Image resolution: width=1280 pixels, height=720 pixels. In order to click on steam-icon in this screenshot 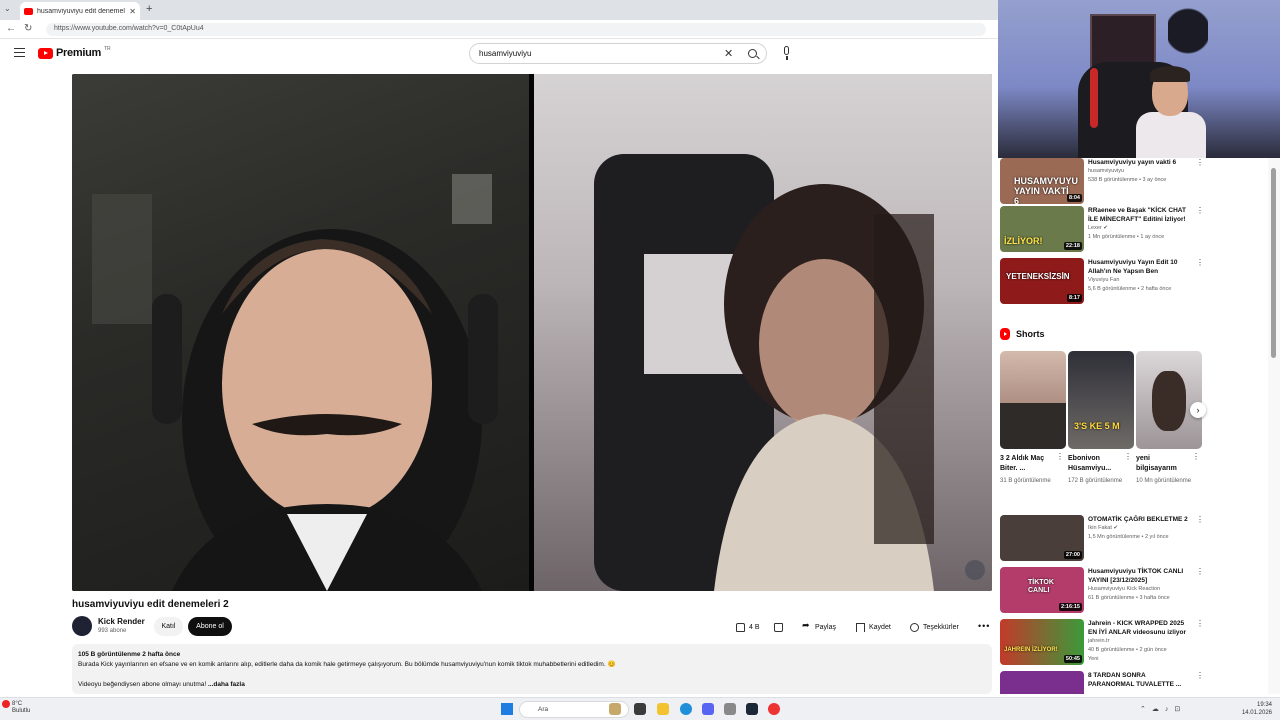, I will do `click(752, 709)`.